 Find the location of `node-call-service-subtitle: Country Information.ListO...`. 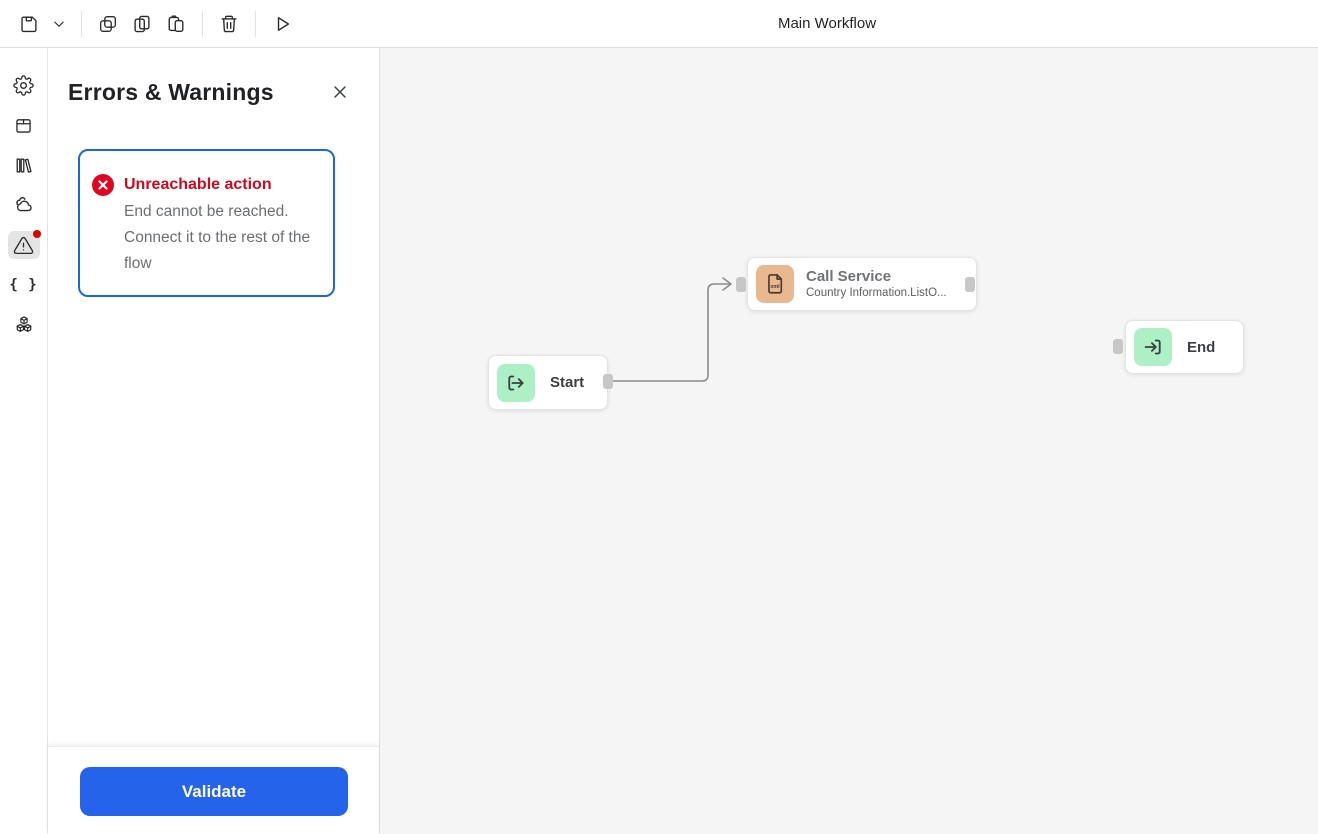

node-call-service-subtitle: Country Information.ListO... is located at coordinates (876, 293).